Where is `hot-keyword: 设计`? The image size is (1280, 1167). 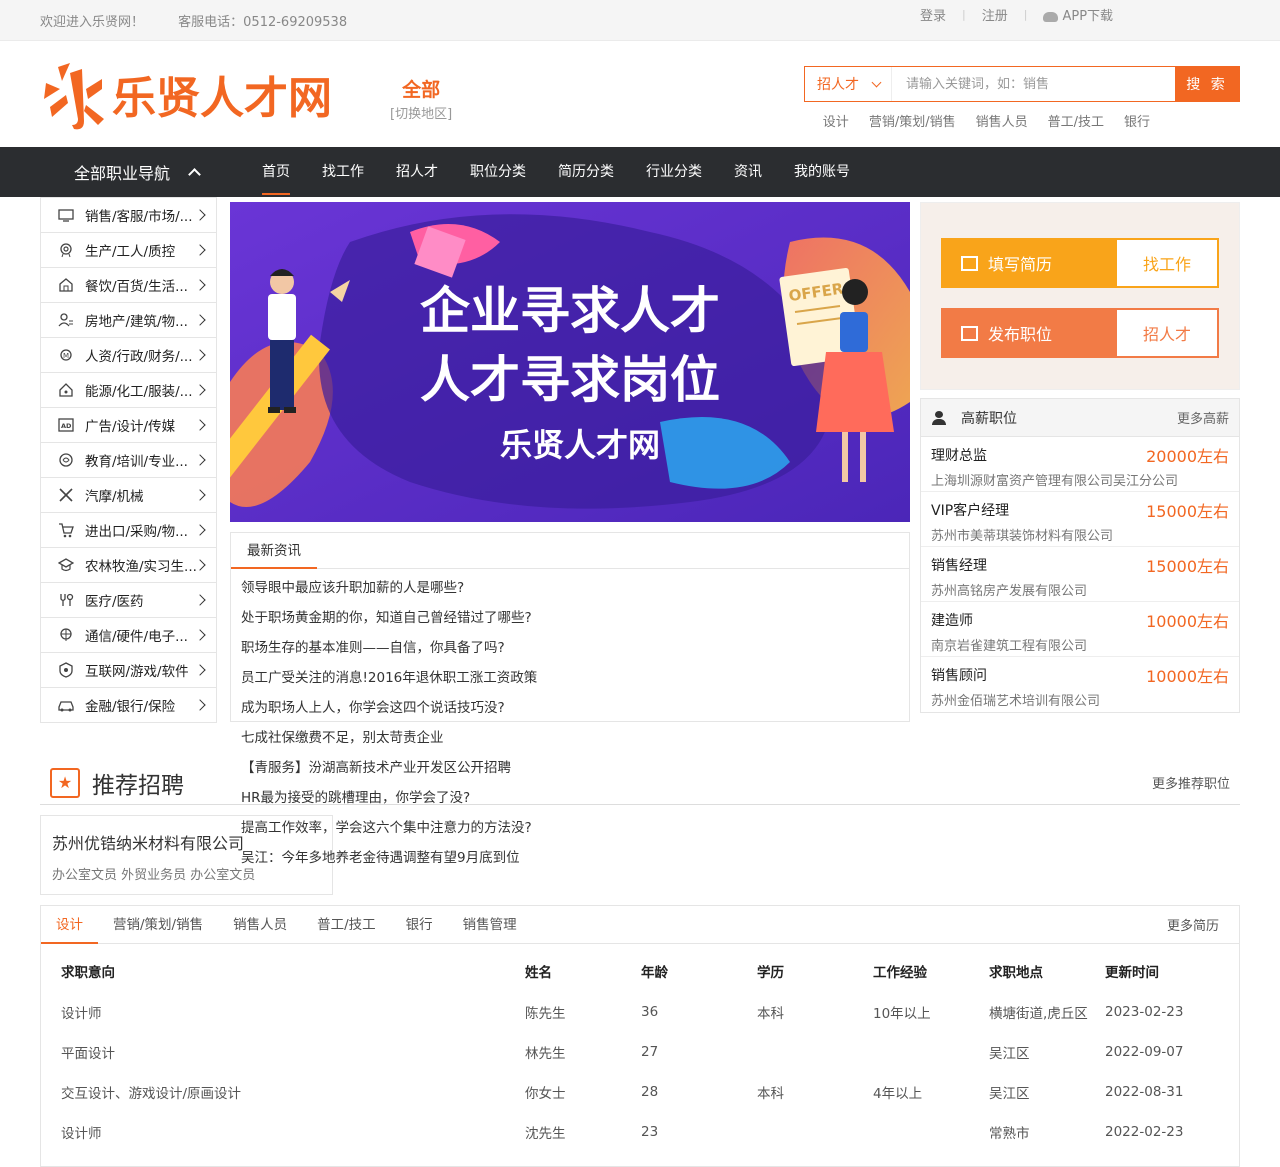
hot-keyword: 设计 is located at coordinates (836, 120).